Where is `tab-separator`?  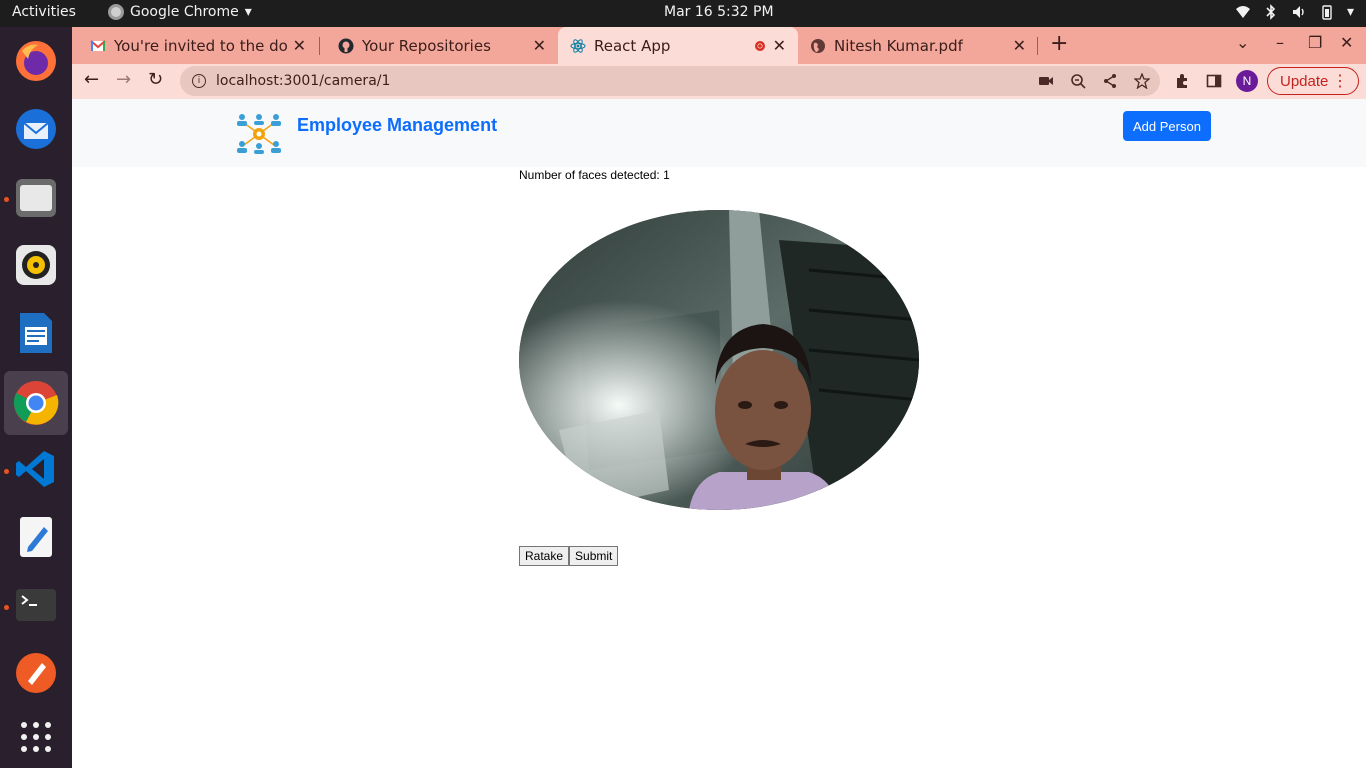 tab-separator is located at coordinates (1037, 46).